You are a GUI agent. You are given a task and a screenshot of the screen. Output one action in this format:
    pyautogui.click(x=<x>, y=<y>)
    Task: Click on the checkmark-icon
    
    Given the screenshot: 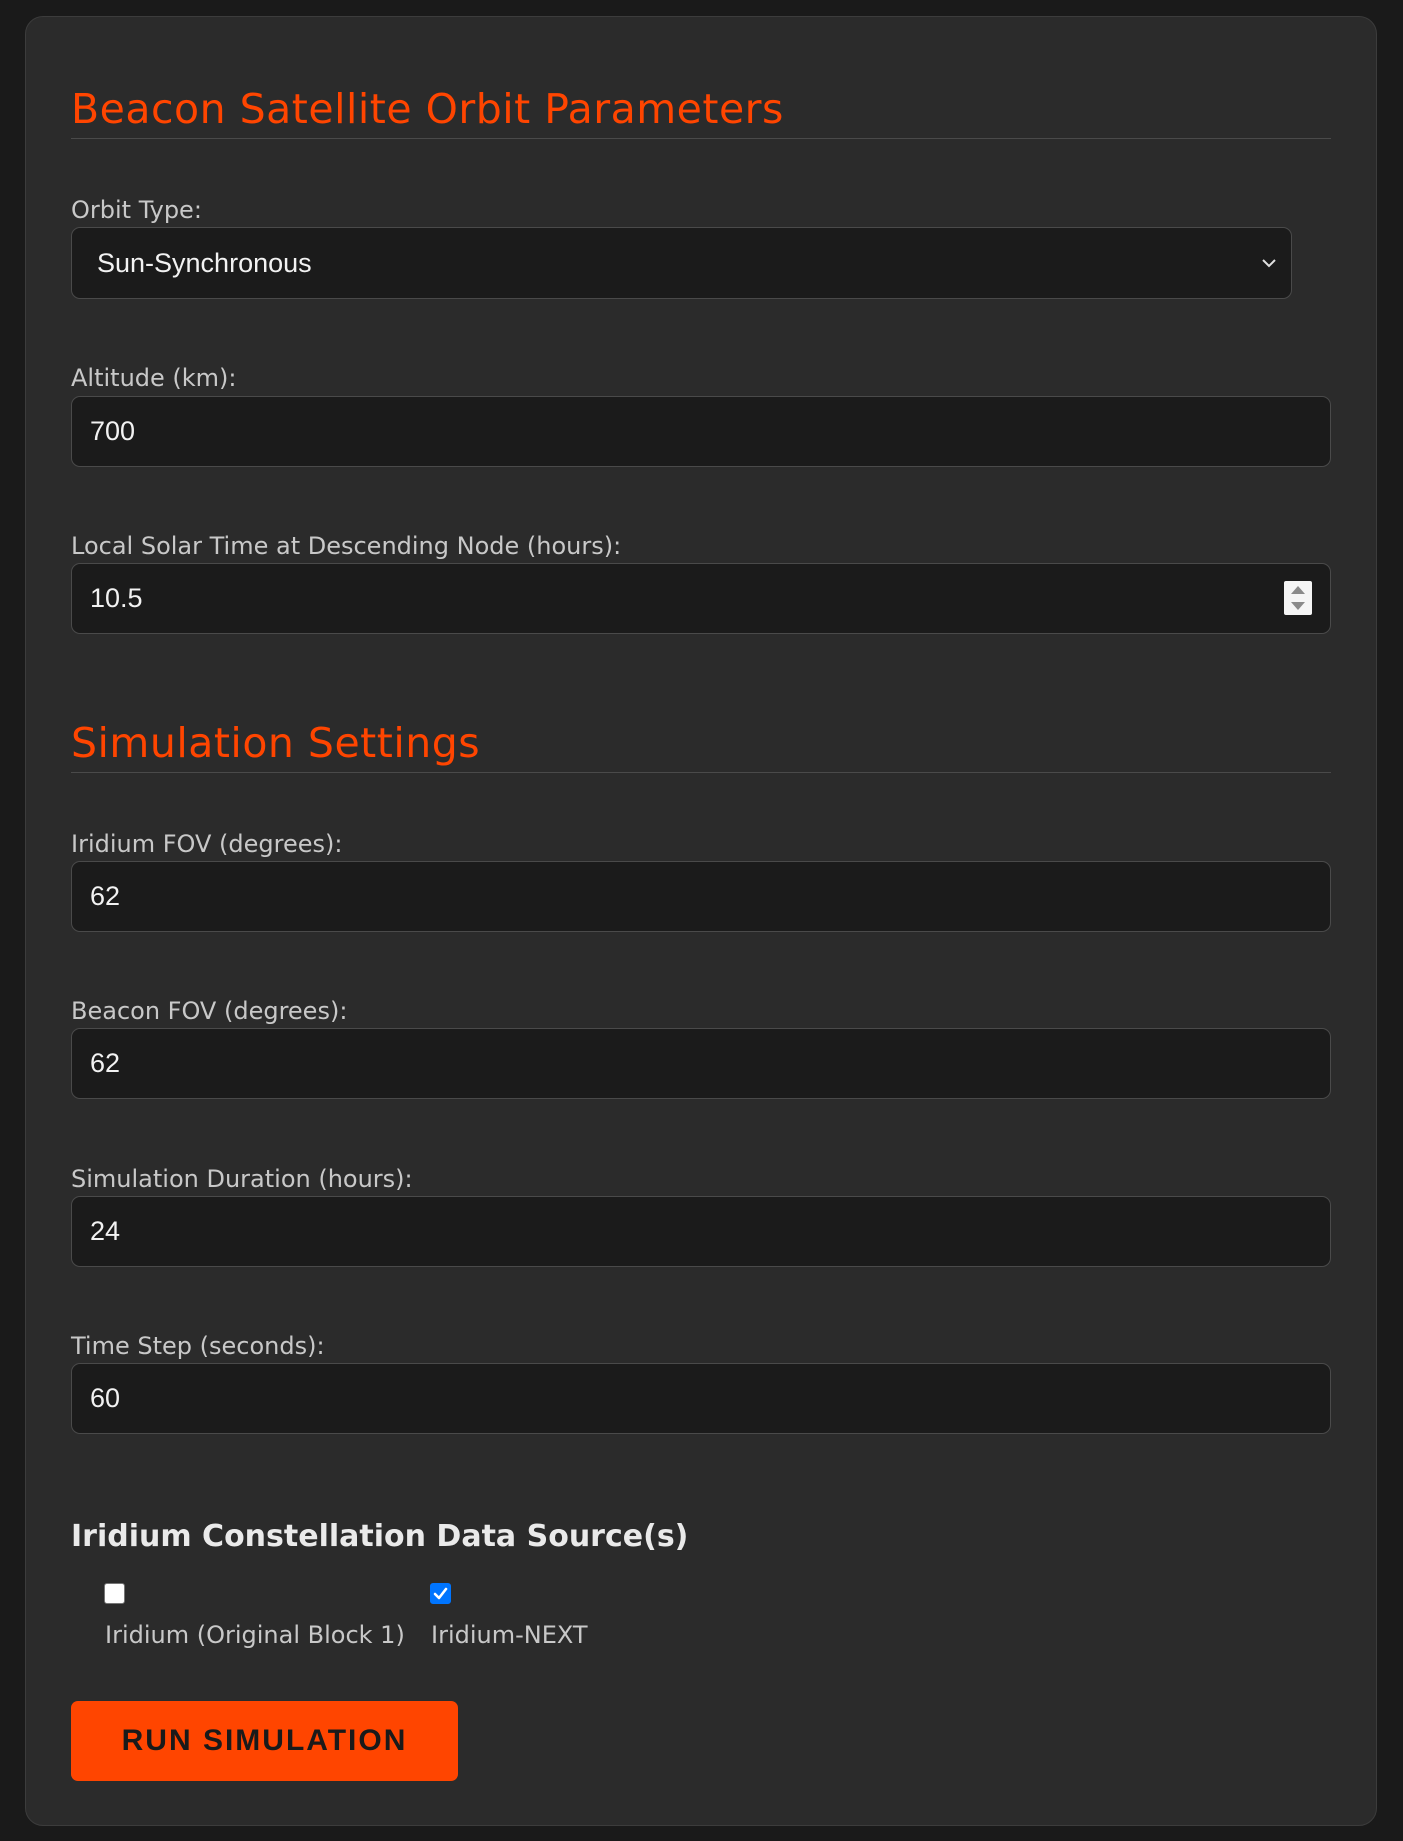 What is the action you would take?
    pyautogui.click(x=440, y=1593)
    